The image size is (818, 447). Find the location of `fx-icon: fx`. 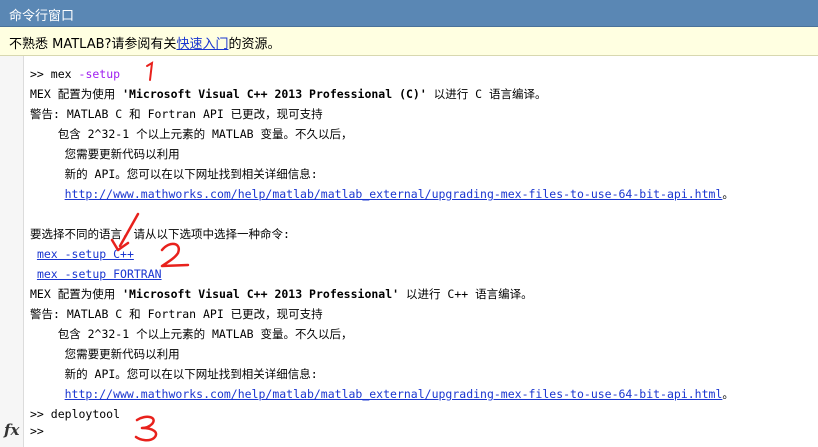

fx-icon: fx is located at coordinates (11, 430).